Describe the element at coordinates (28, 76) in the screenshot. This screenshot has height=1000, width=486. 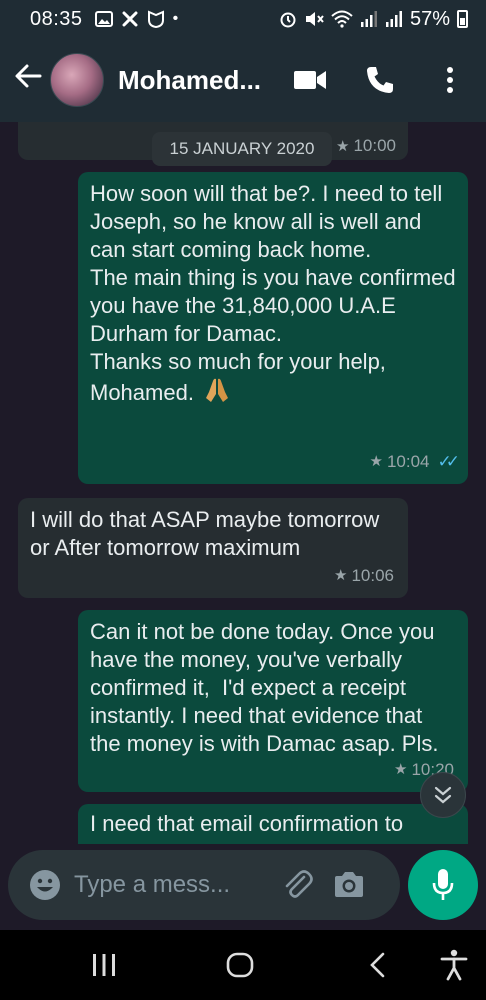
I see `back-arrow-icon` at that location.